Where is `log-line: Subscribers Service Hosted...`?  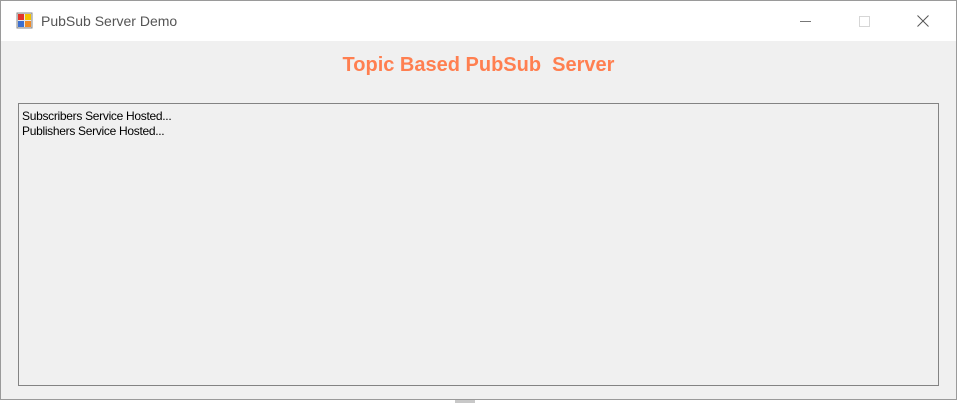
log-line: Subscribers Service Hosted... is located at coordinates (97, 116).